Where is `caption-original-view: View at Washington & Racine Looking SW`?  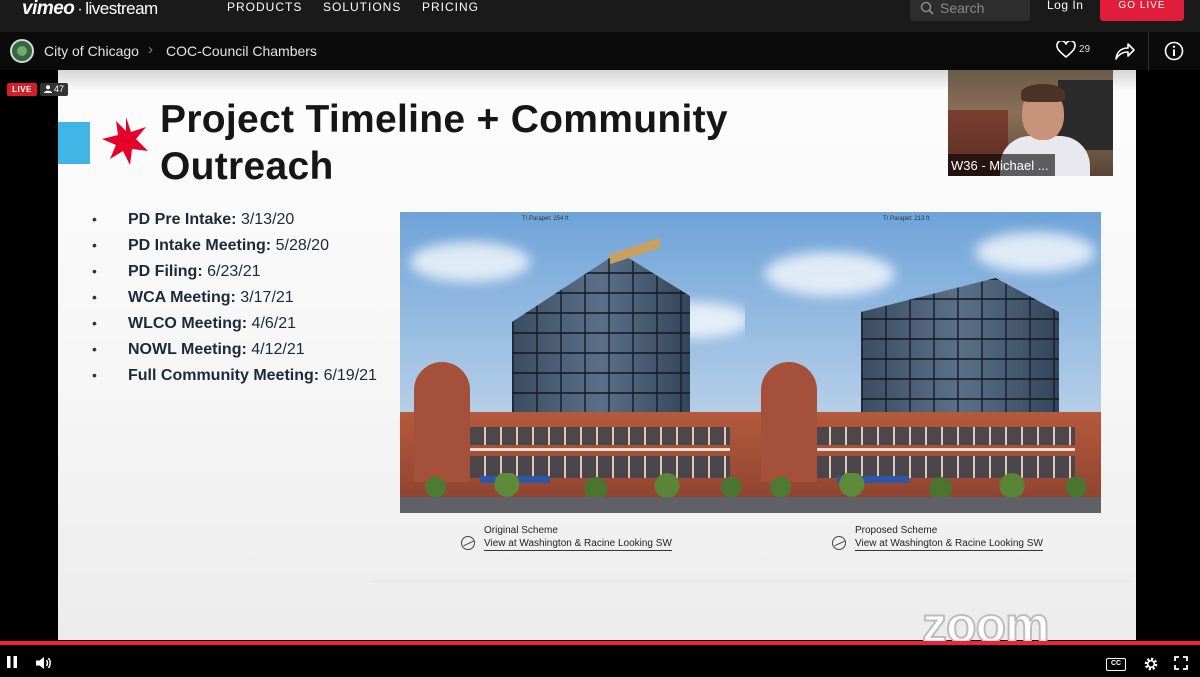
caption-original-view: View at Washington & Racine Looking SW is located at coordinates (578, 544).